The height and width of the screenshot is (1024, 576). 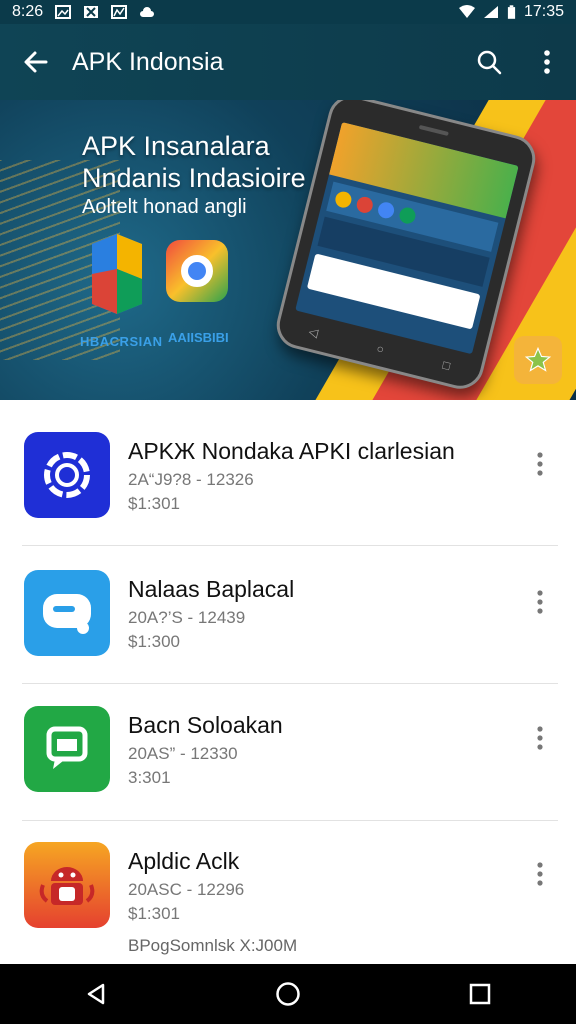 What do you see at coordinates (91, 12) in the screenshot?
I see `app-notification-icon` at bounding box center [91, 12].